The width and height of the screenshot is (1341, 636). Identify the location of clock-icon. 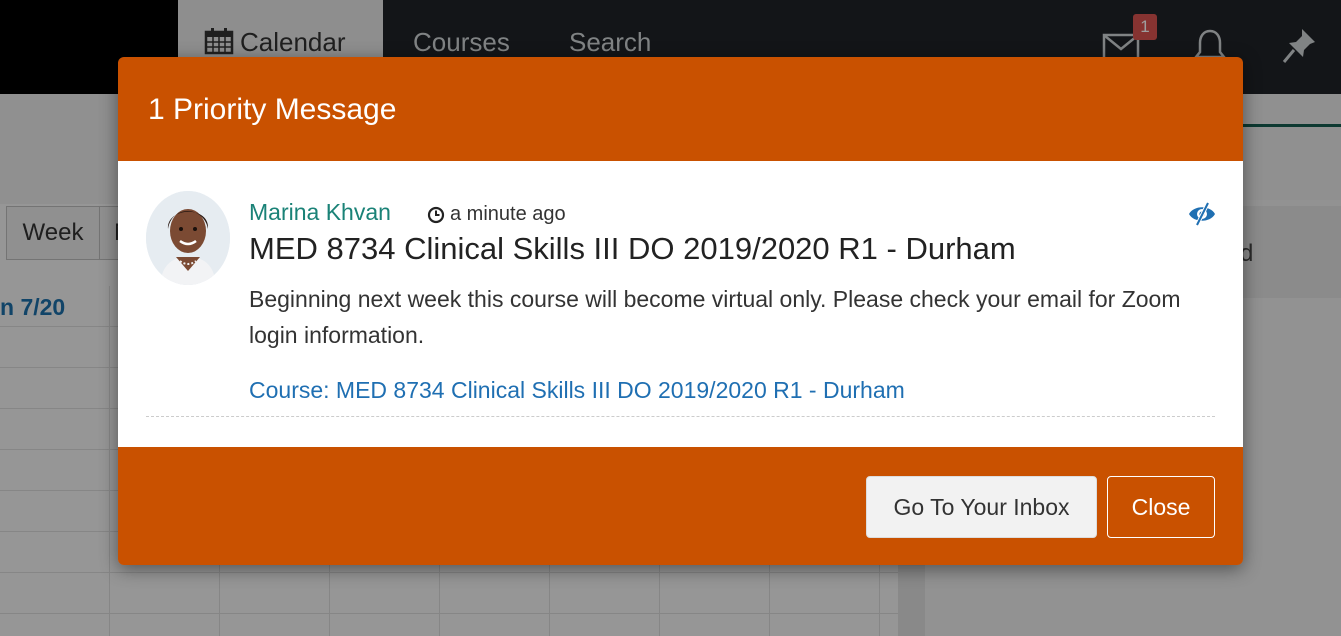
(436, 214).